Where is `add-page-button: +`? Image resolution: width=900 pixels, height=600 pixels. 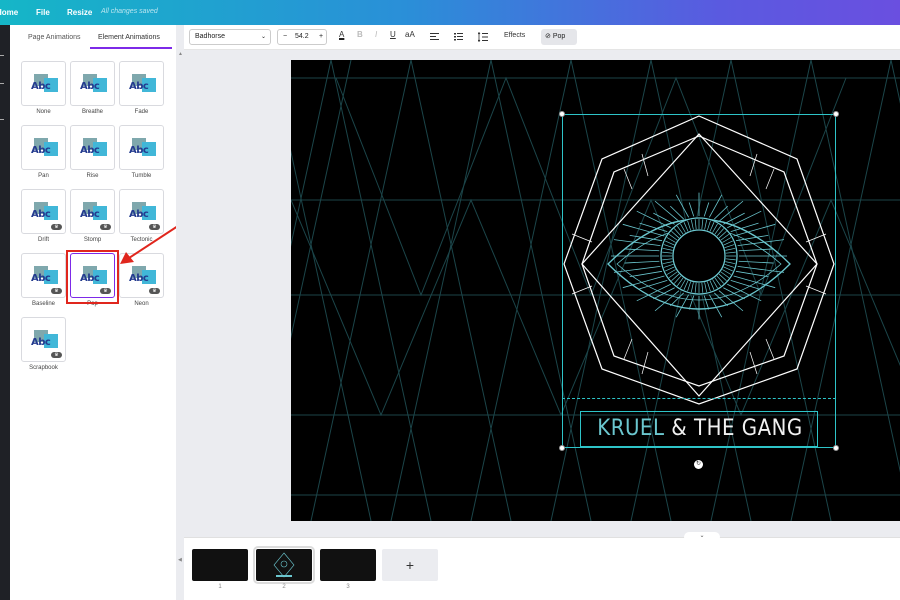
add-page-button: + is located at coordinates (410, 565).